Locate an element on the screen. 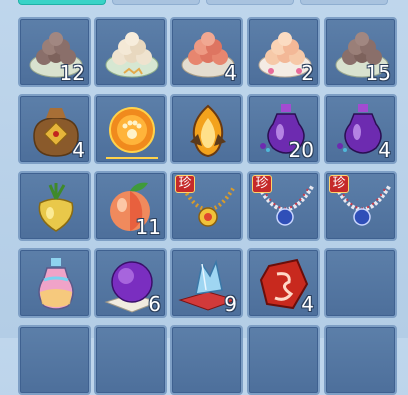 Image resolution: width=408 pixels, height=395 pixels. inventory-slot: 11 is located at coordinates (130, 206).